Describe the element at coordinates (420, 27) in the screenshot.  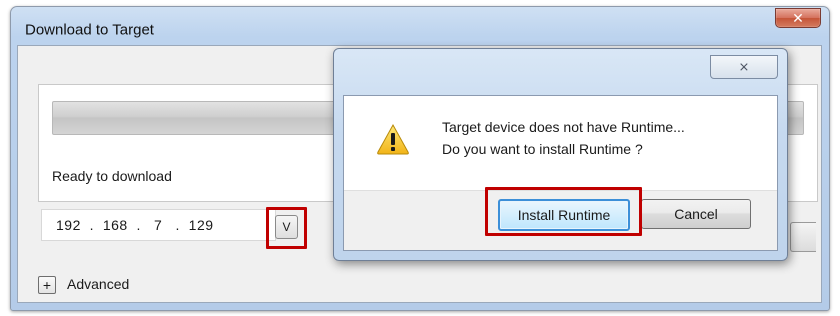
I see `title-bar: Download to Target ✕` at that location.